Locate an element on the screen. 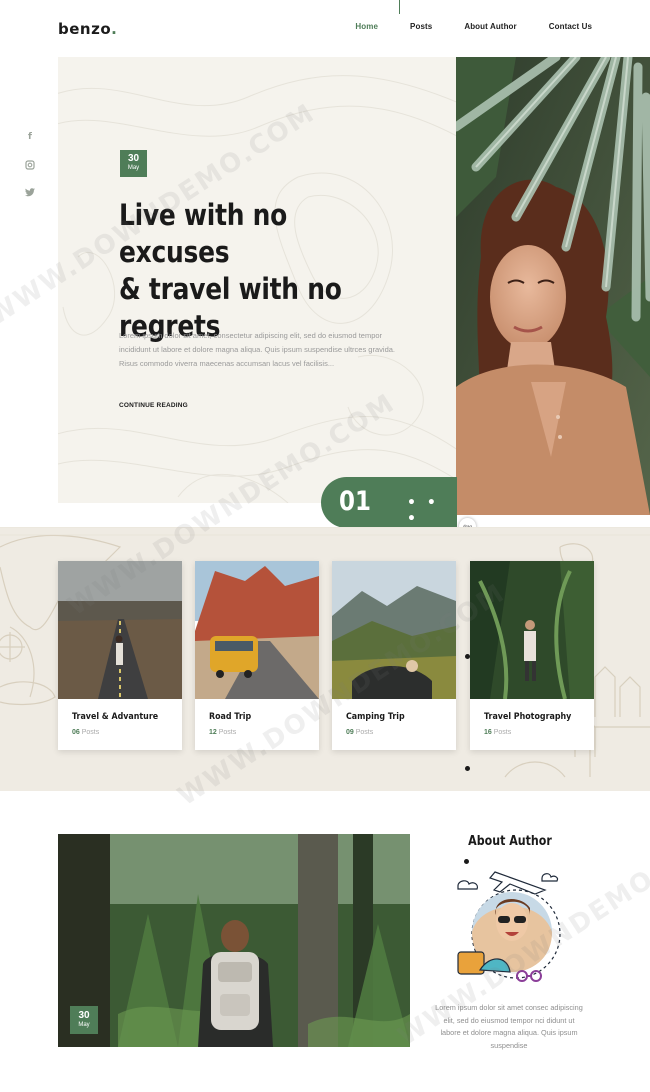 The height and width of the screenshot is (1092, 650). slide-more-dots: • • • is located at coordinates (432, 511).